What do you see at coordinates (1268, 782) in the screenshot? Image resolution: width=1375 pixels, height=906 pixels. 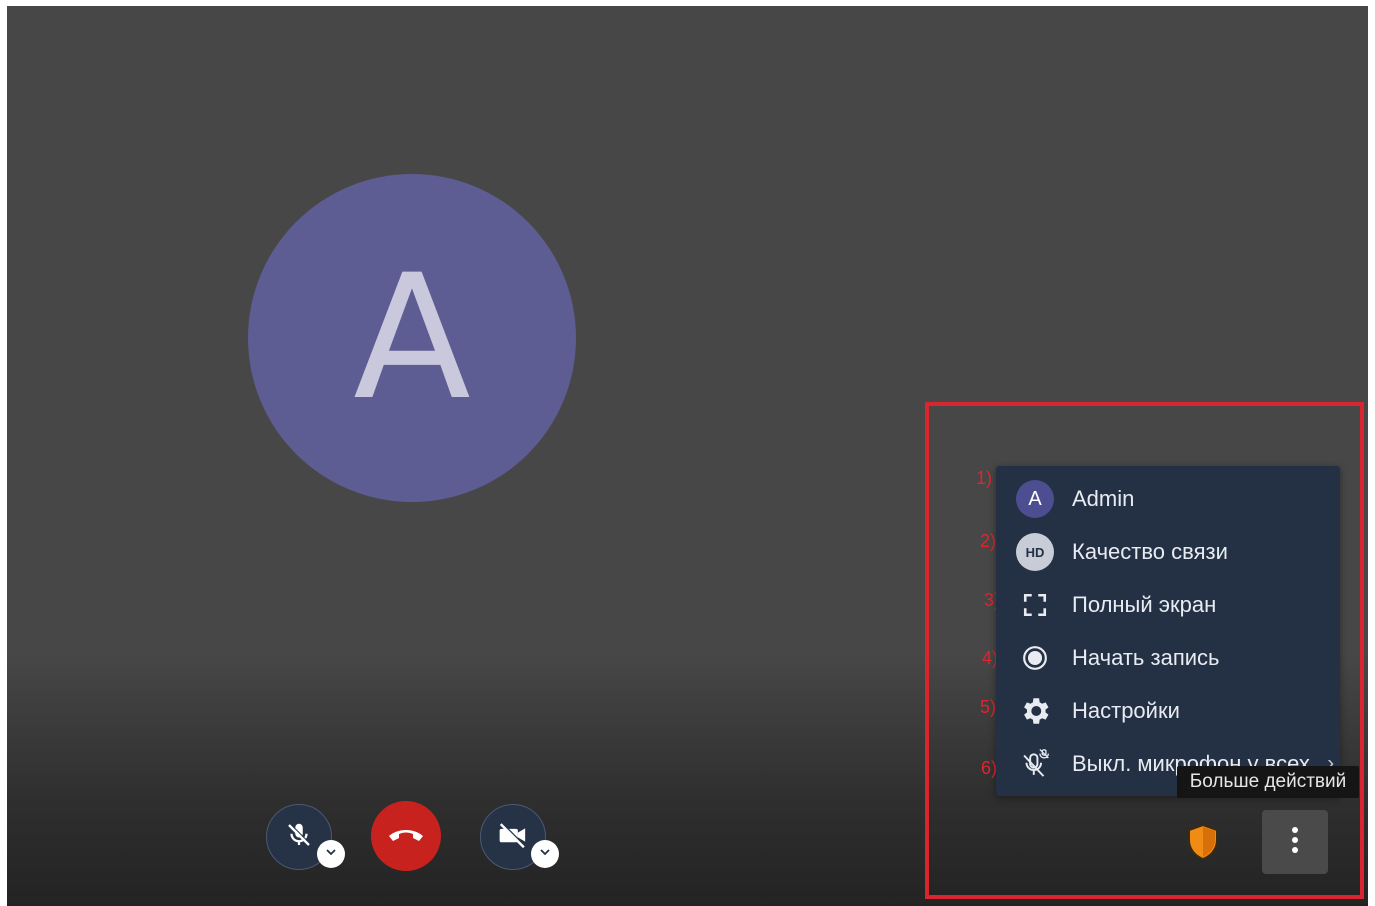 I see `more-actions-tooltip: Больше действий` at bounding box center [1268, 782].